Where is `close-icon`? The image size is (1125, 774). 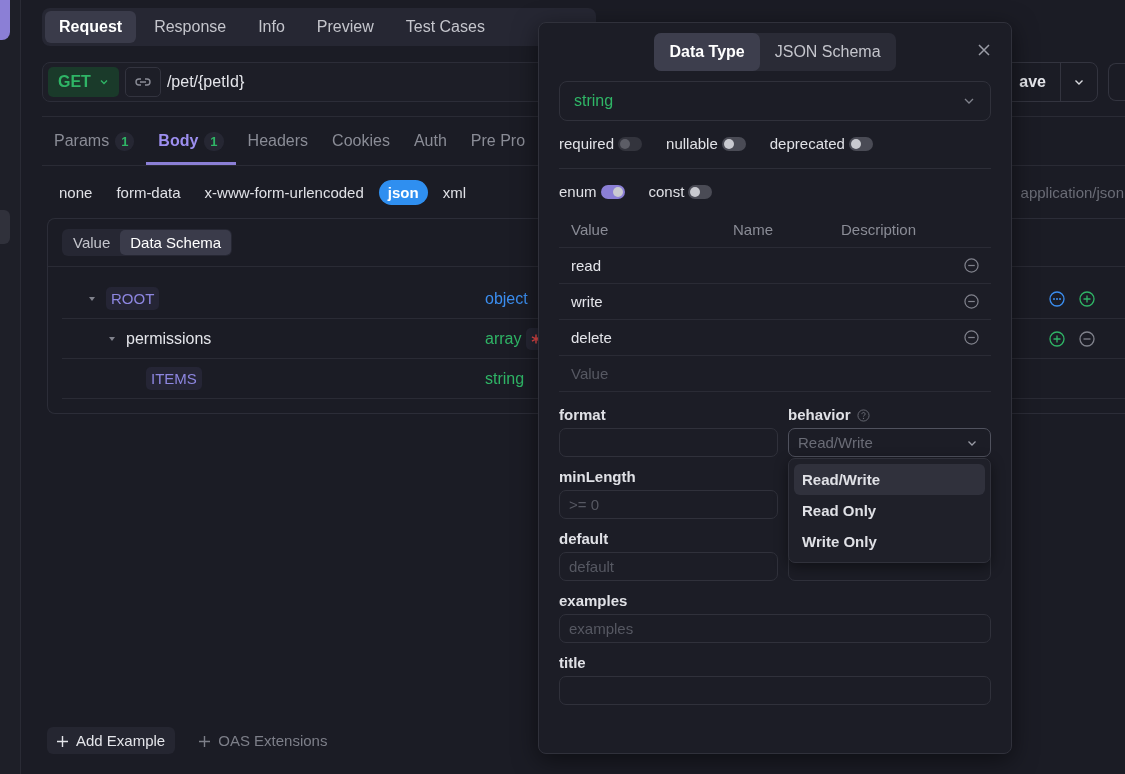 close-icon is located at coordinates (984, 50).